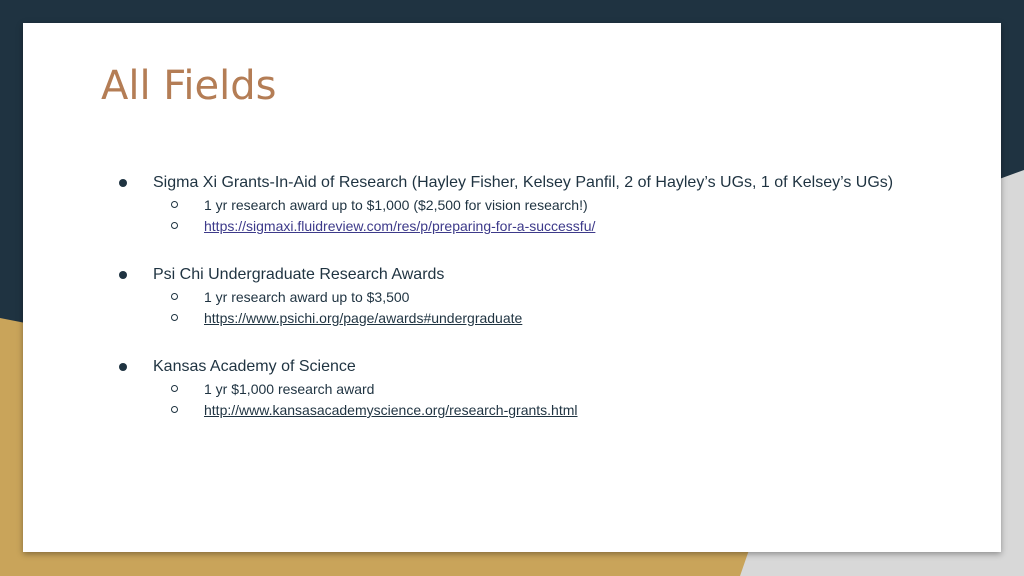 This screenshot has height=576, width=1024. Describe the element at coordinates (307, 297) in the screenshot. I see `sub-bullet-text: 1 yr research award up to $3,500` at that location.